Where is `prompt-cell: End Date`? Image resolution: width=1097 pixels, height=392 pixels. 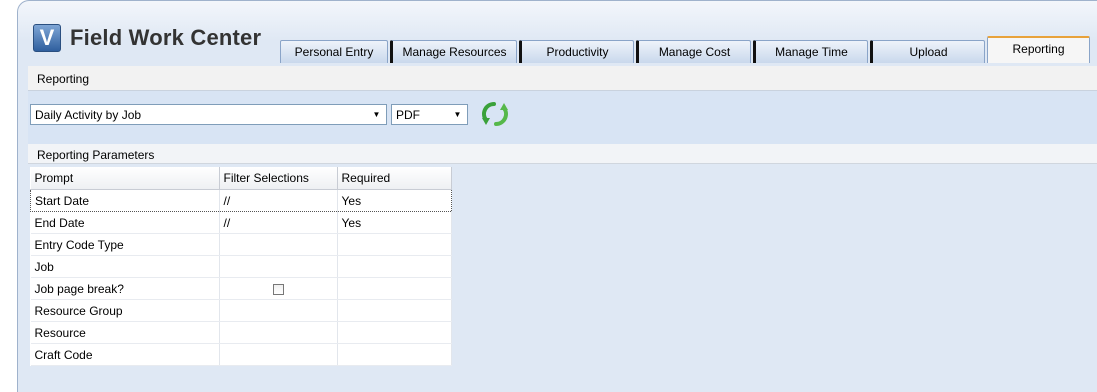
prompt-cell: End Date is located at coordinates (125, 222).